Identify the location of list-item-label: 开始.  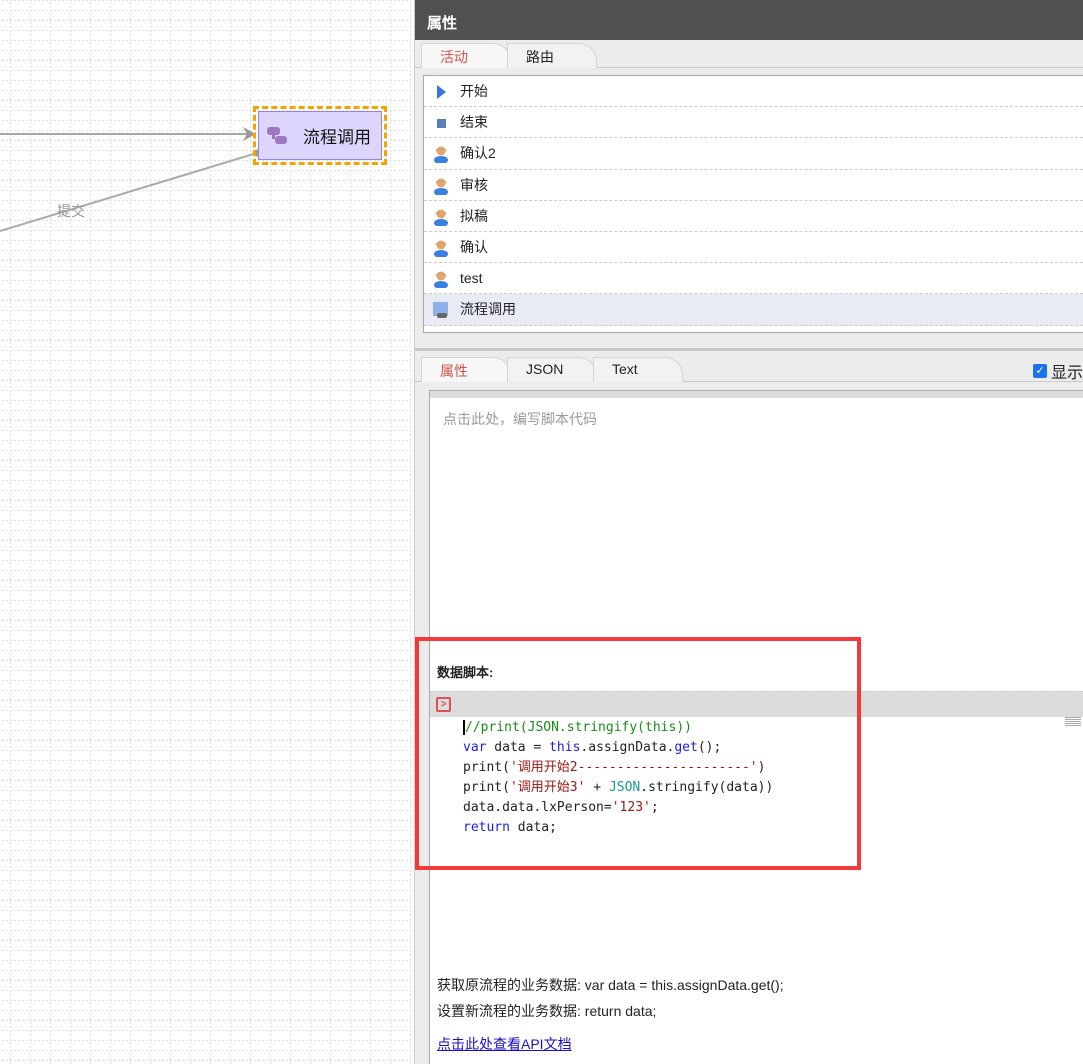
(474, 91).